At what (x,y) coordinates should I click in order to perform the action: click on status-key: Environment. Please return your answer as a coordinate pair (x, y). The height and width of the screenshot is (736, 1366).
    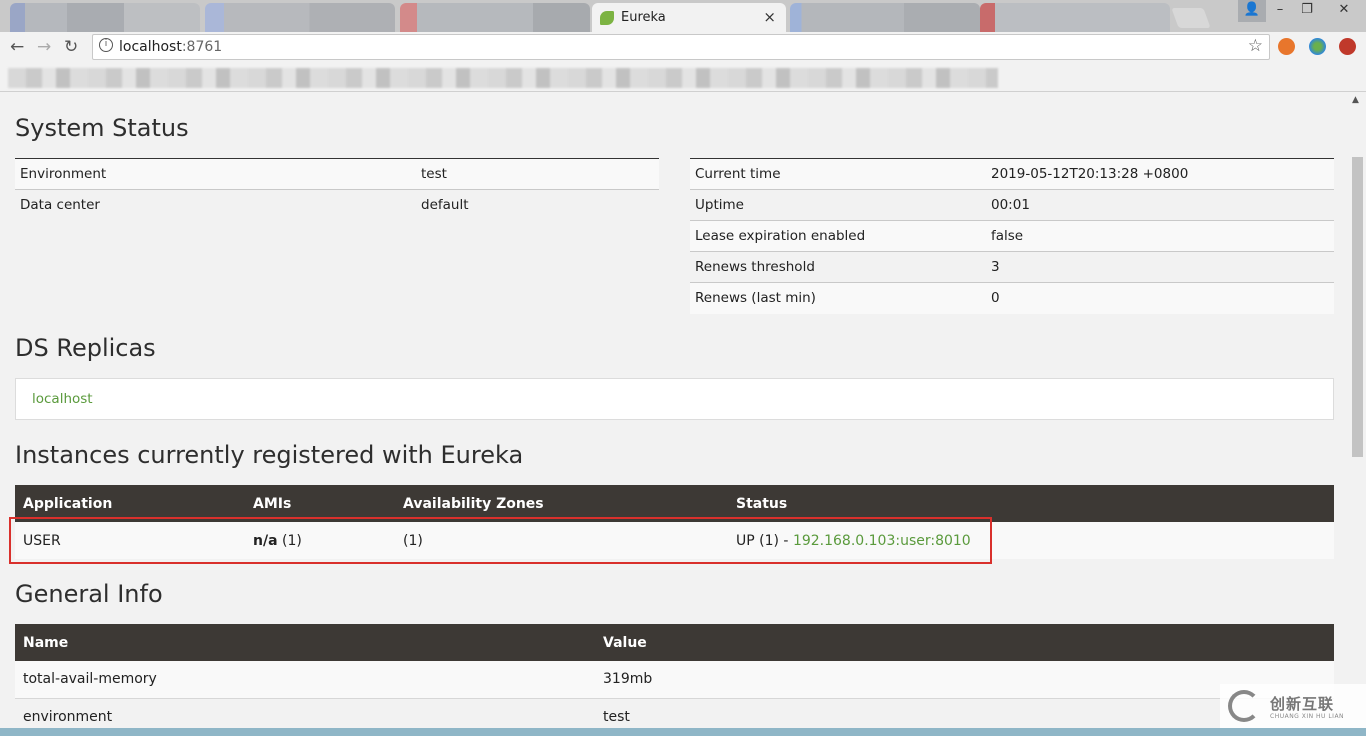
    Looking at the image, I should click on (215, 174).